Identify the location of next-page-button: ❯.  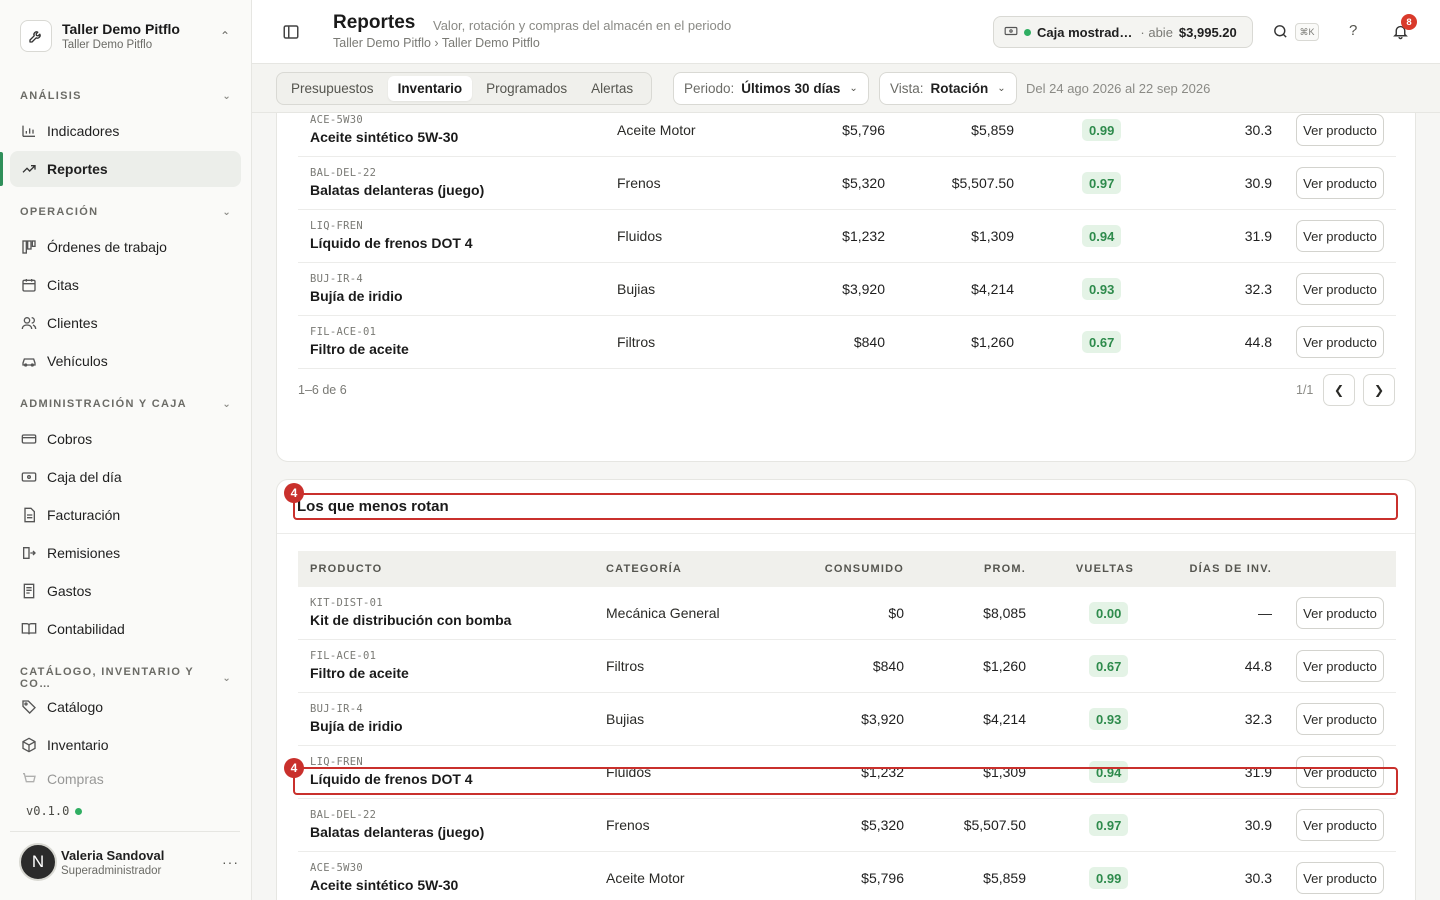
(1379, 390).